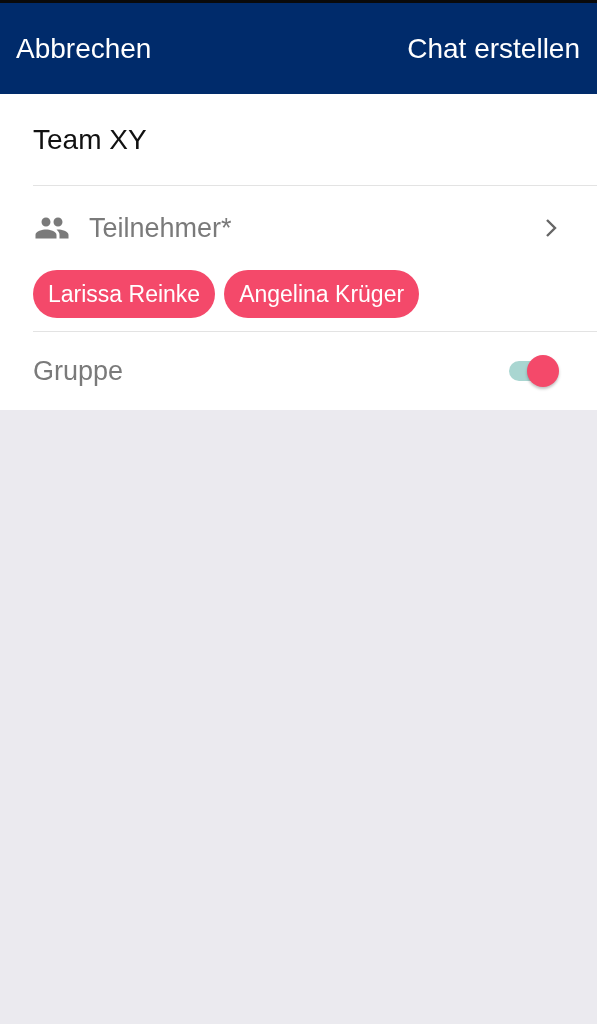  Describe the element at coordinates (78, 371) in the screenshot. I see `group-label: Gruppe` at that location.